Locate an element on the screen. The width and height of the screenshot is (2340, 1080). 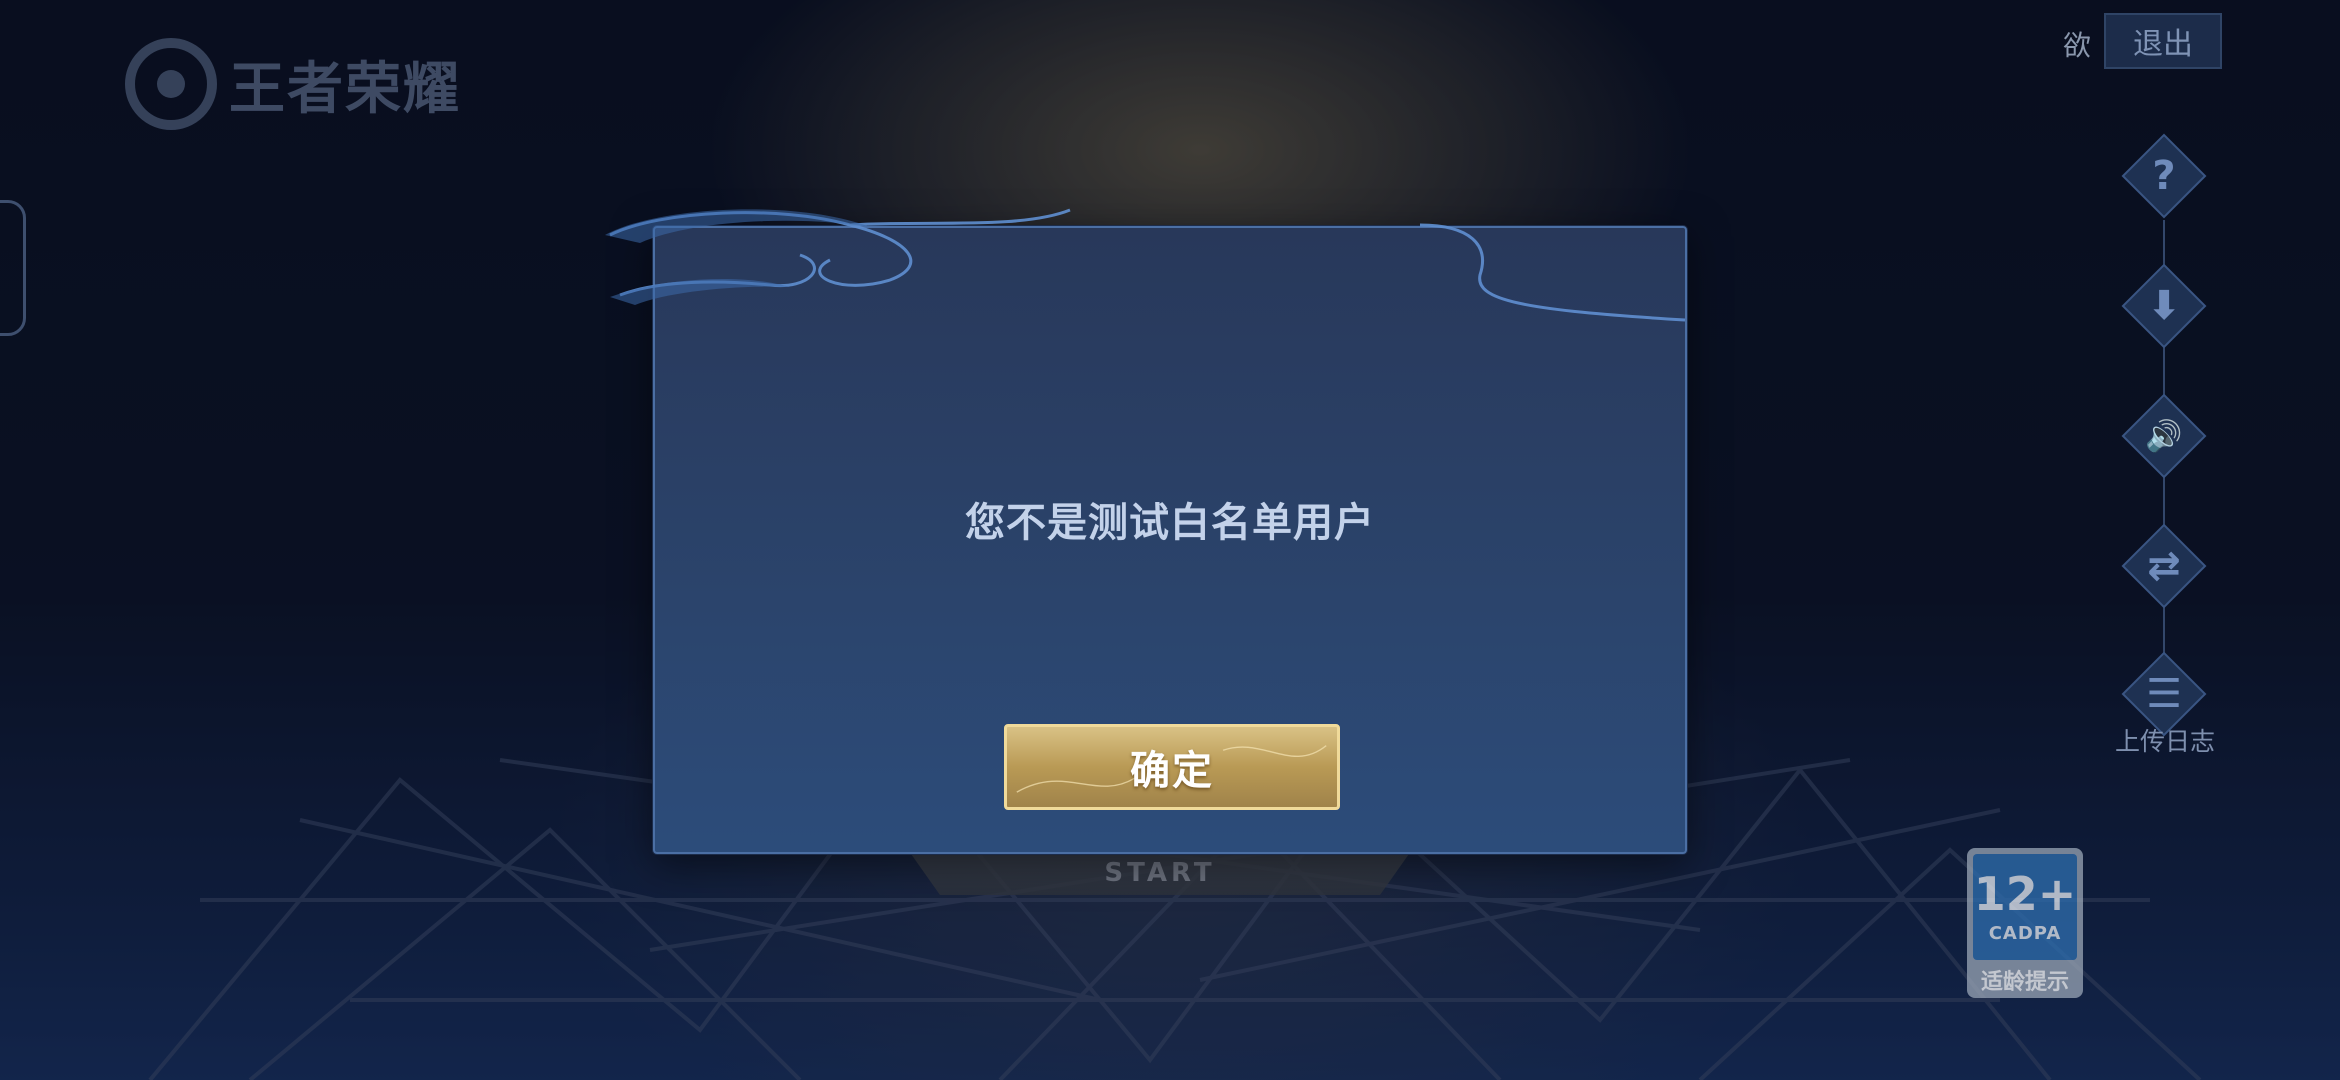
logo-text: 王者荣耀 is located at coordinates (345, 89).